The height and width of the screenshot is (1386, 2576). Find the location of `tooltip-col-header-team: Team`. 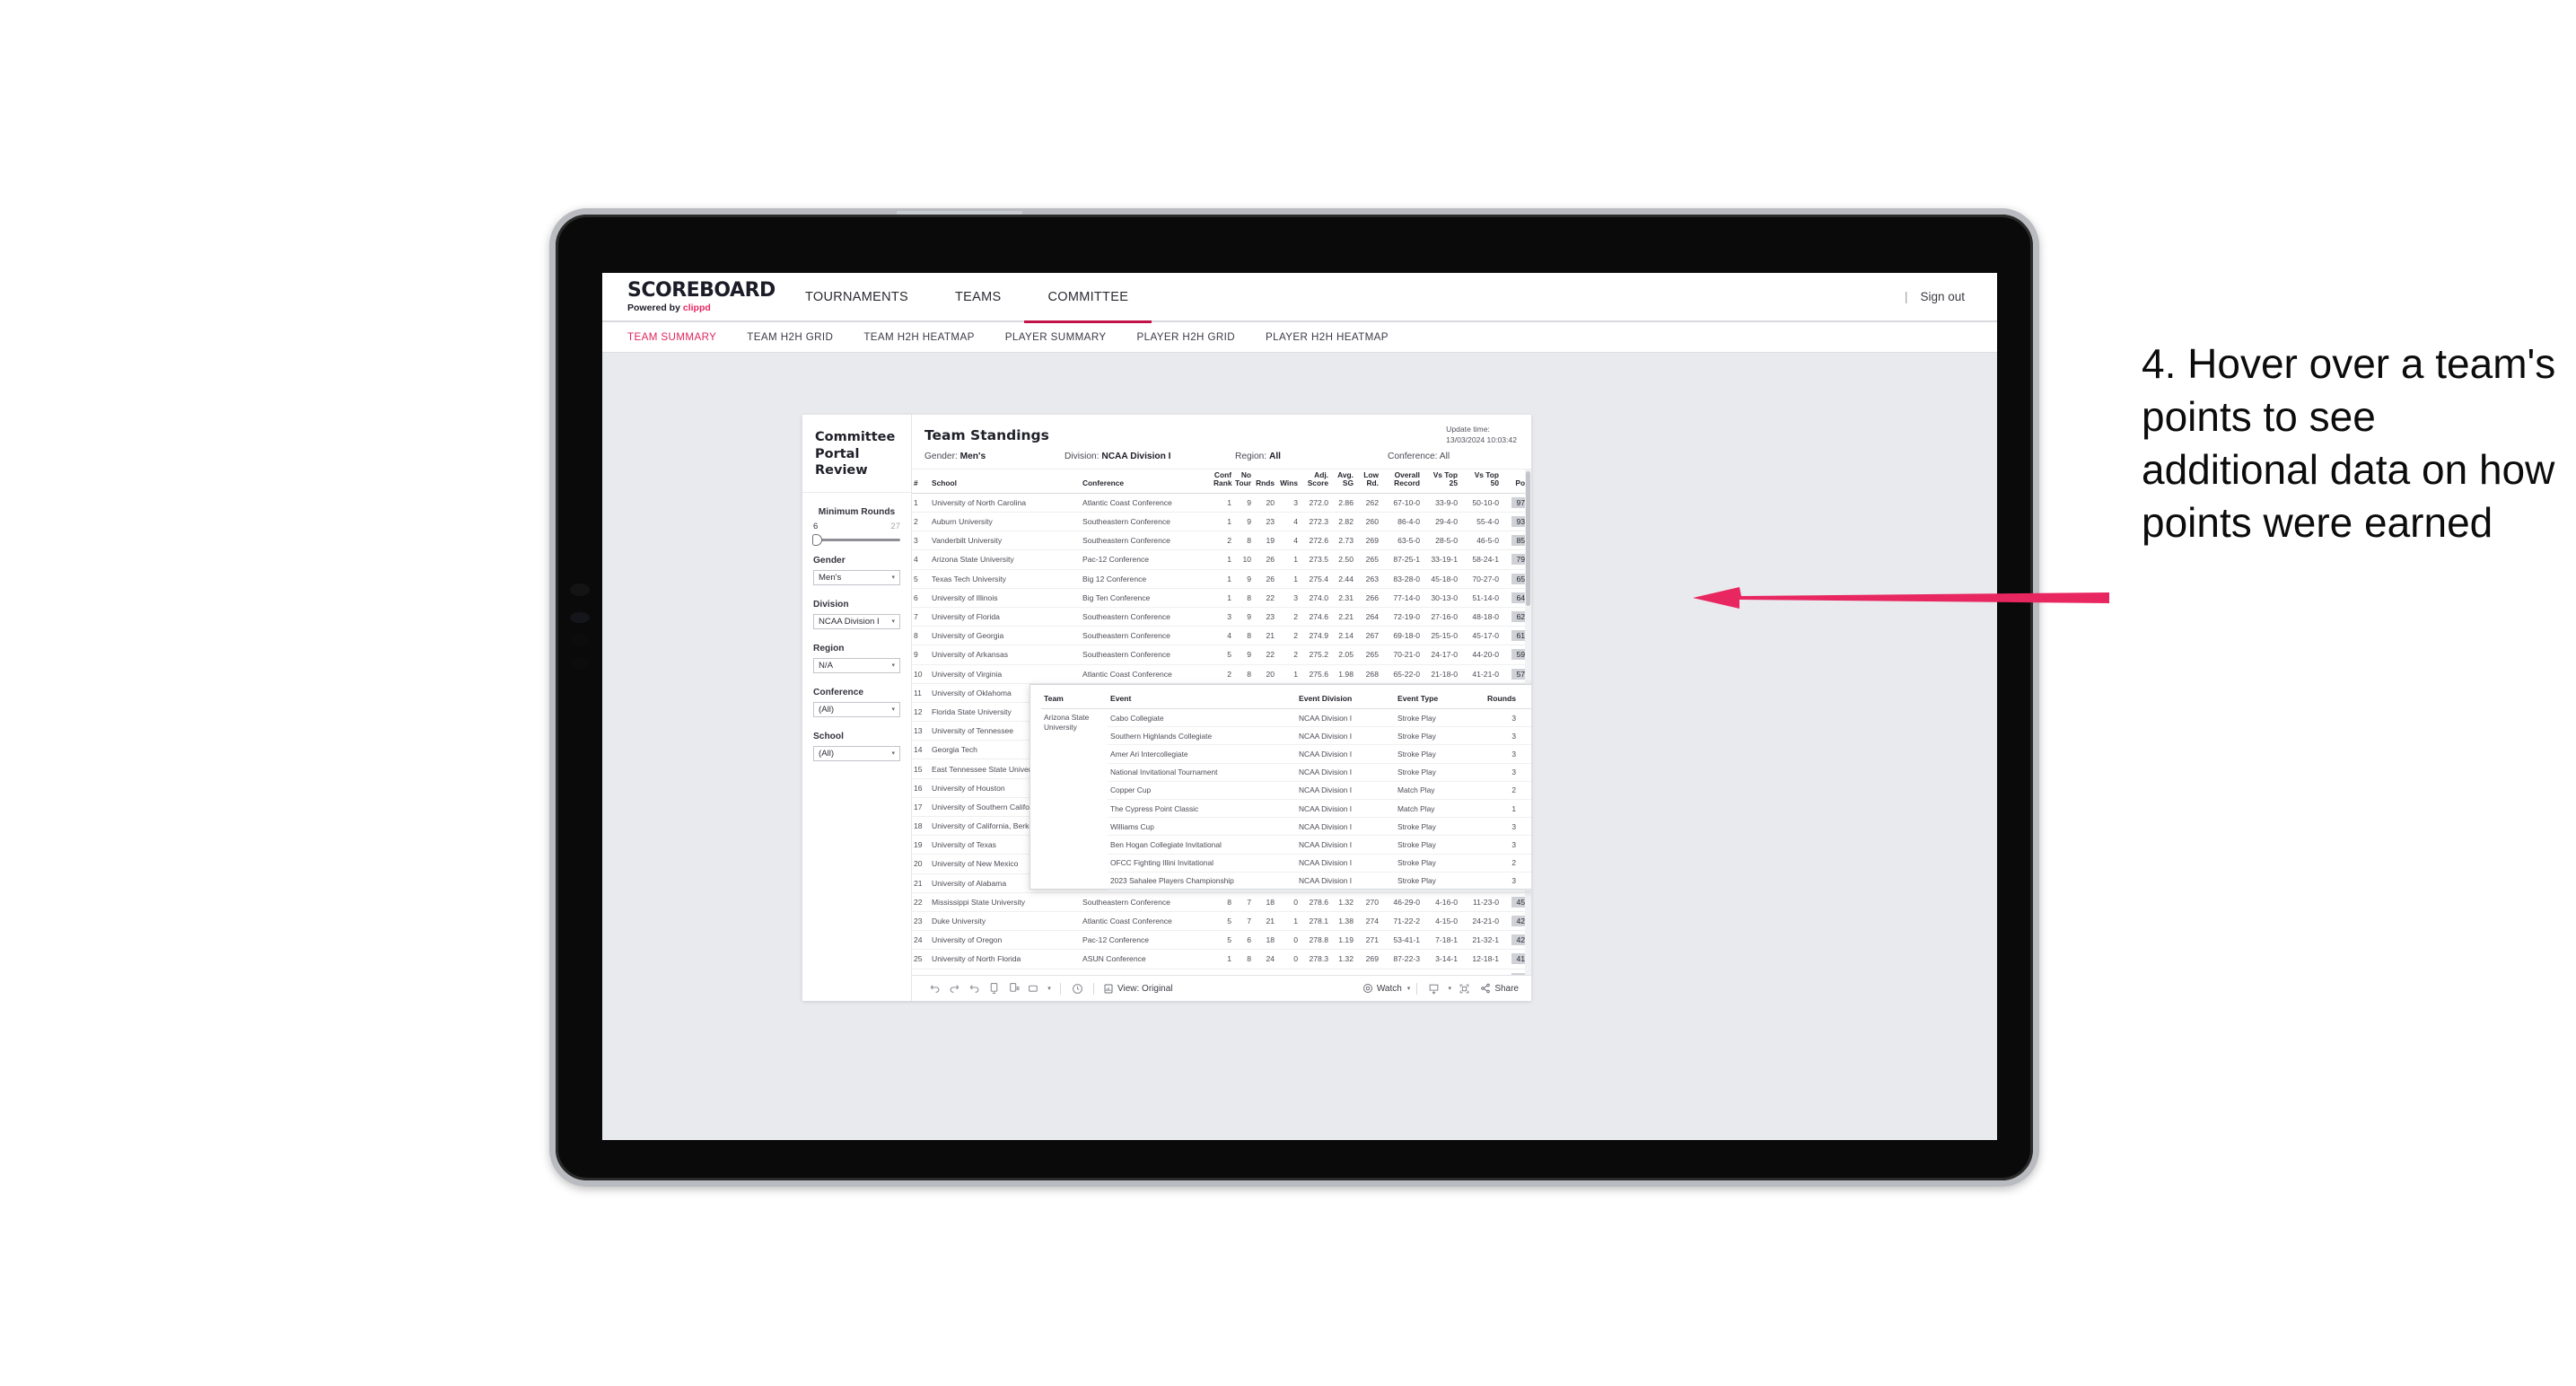

tooltip-col-header-team: Team is located at coordinates (1074, 701).